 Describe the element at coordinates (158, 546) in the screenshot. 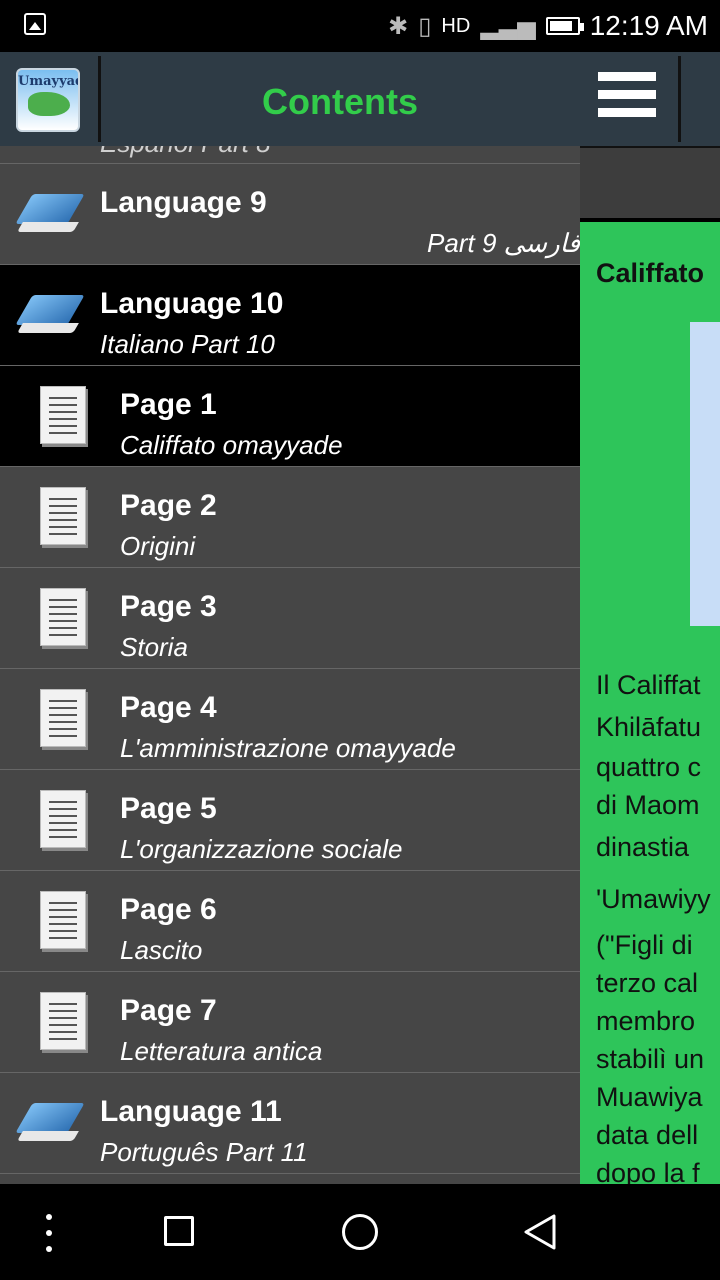

I see `list-item-subtitle: Origini` at that location.